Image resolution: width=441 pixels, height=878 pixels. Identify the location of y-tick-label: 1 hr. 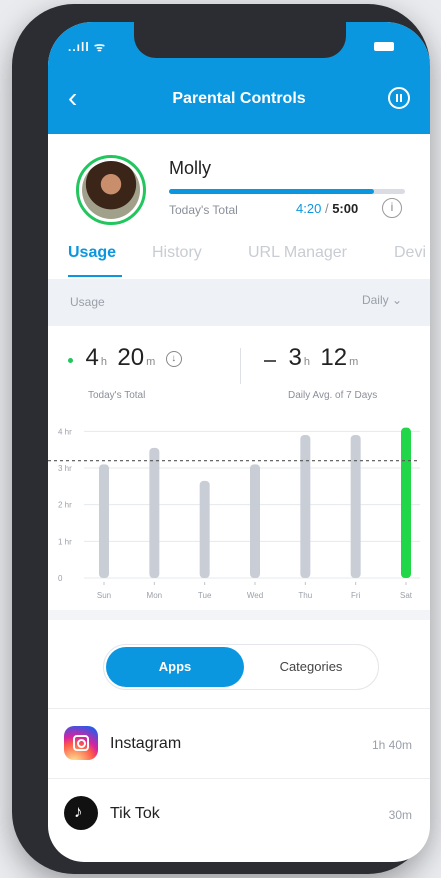
(65, 541).